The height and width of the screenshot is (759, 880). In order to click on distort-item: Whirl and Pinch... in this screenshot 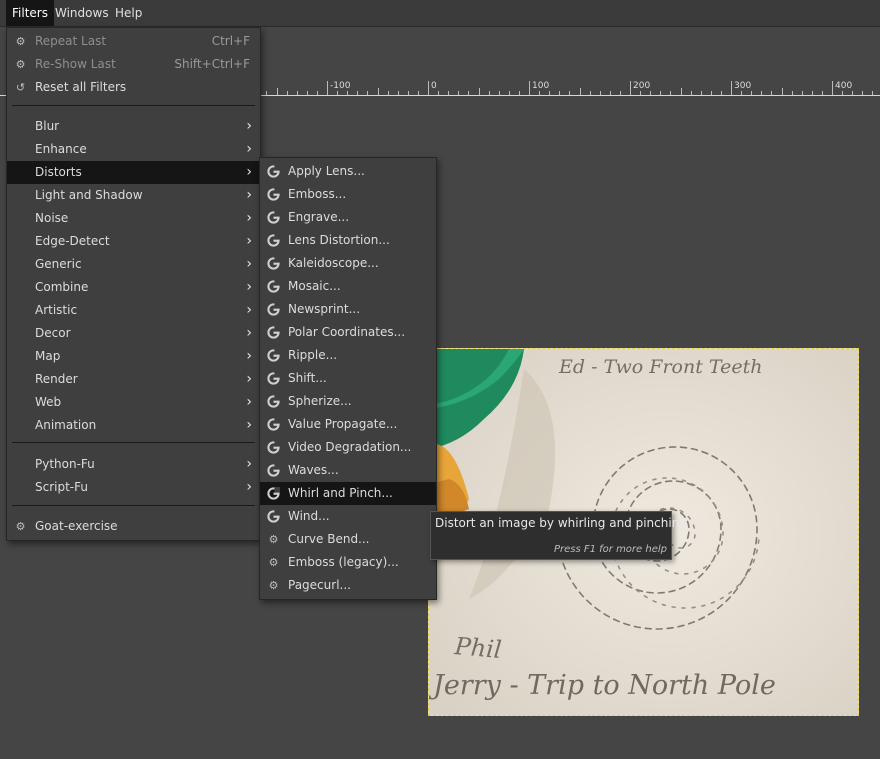, I will do `click(348, 493)`.